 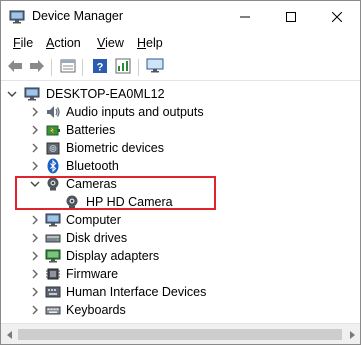 What do you see at coordinates (135, 112) in the screenshot?
I see `tree-item-label: Audio inputs and outputs` at bounding box center [135, 112].